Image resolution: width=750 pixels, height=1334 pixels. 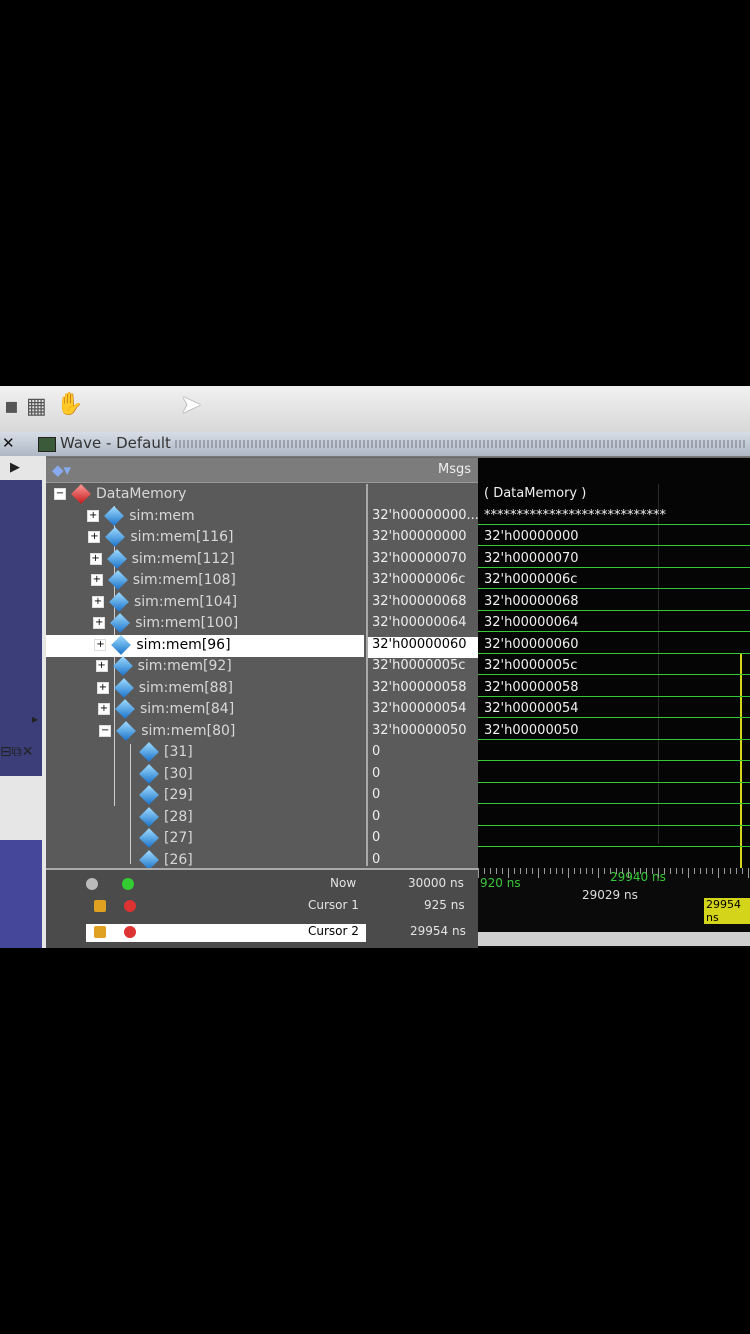 What do you see at coordinates (535, 493) in the screenshot?
I see `waveform-label: ( DataMemory )` at bounding box center [535, 493].